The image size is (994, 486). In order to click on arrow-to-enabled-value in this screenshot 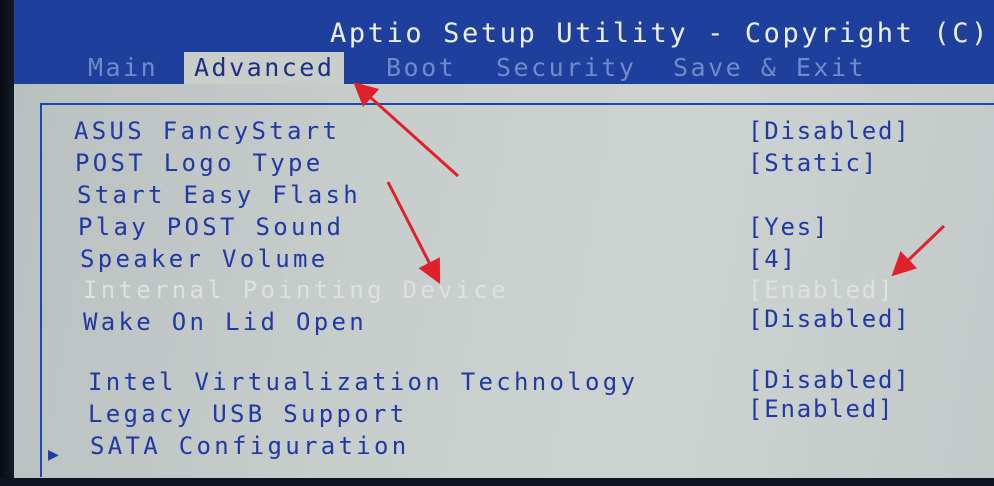, I will do `click(918, 250)`.